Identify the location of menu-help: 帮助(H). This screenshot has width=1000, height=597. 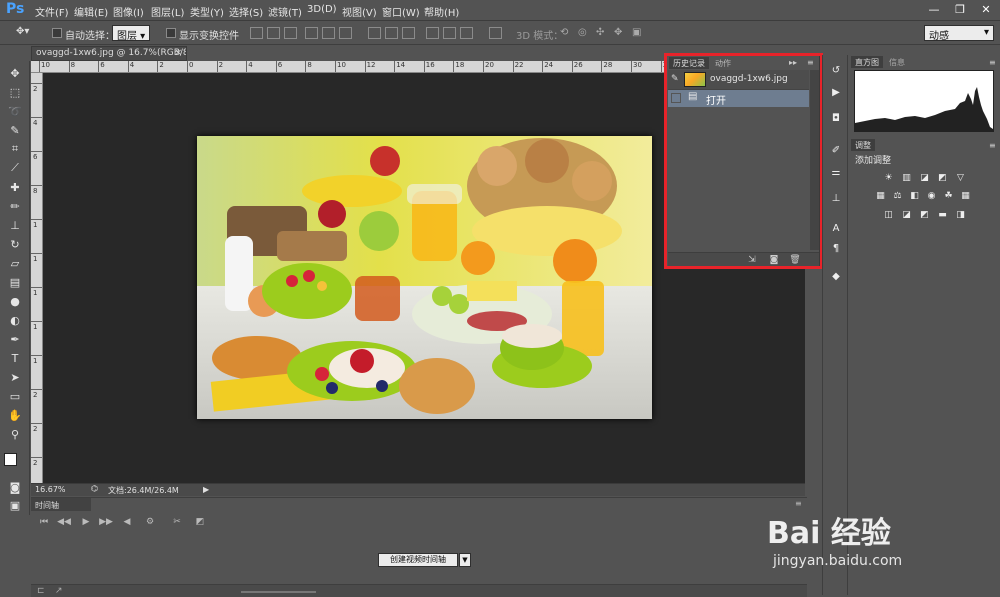
(441, 11).